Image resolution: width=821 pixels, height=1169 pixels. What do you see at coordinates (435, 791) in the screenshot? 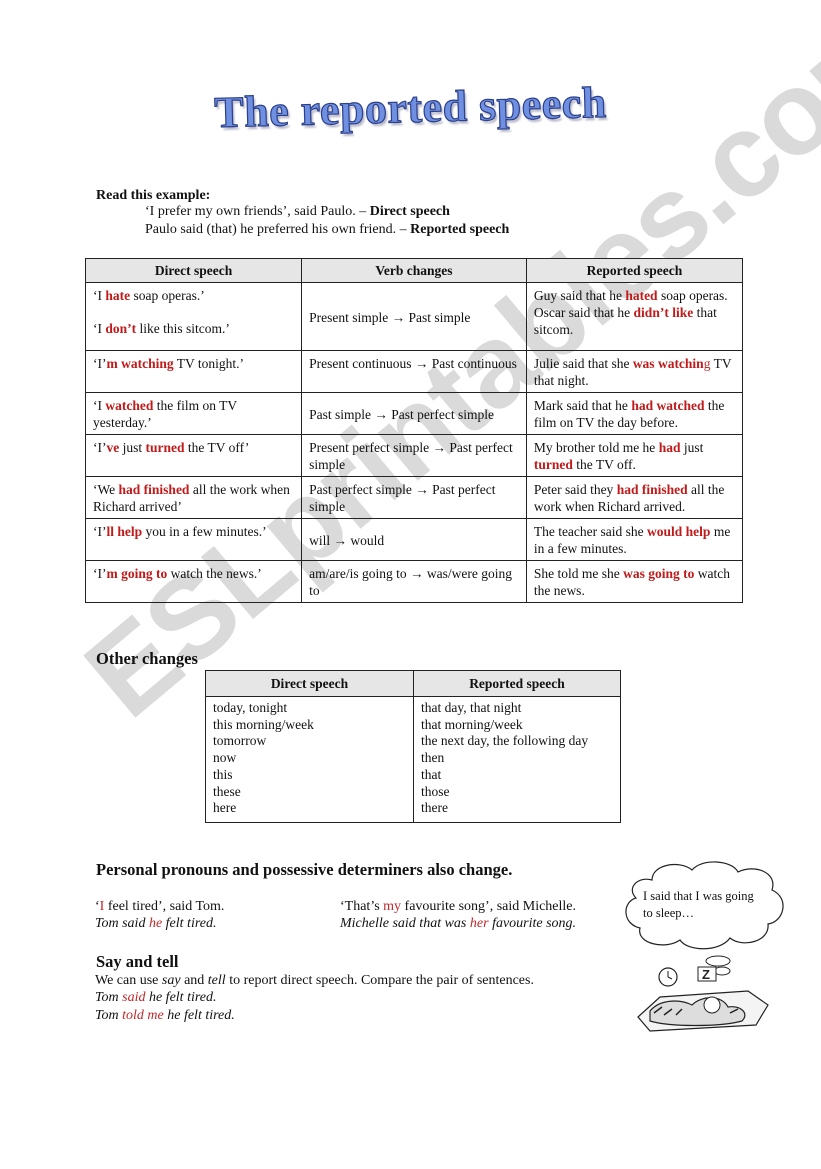
I see `expression-item: those` at bounding box center [435, 791].